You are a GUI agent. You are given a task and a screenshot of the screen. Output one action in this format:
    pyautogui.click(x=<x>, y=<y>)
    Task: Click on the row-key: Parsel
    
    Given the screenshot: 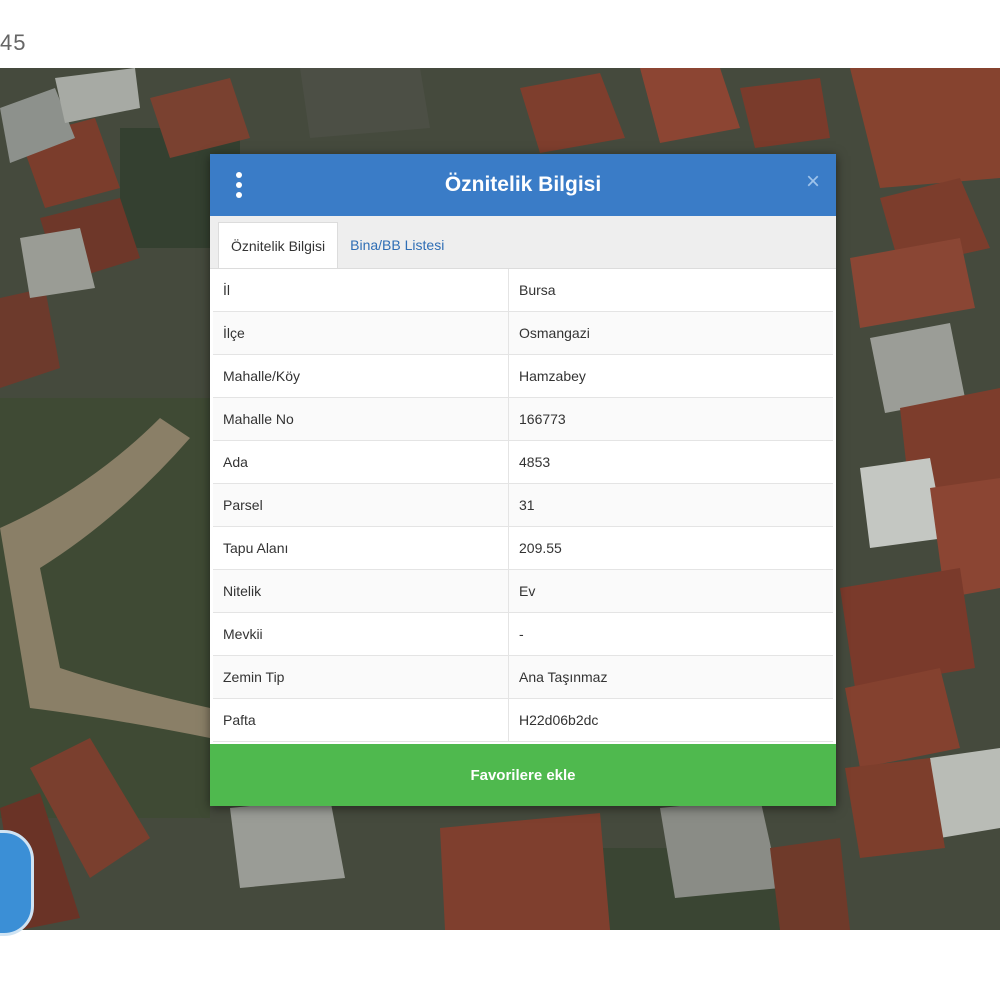 What is the action you would take?
    pyautogui.click(x=361, y=505)
    